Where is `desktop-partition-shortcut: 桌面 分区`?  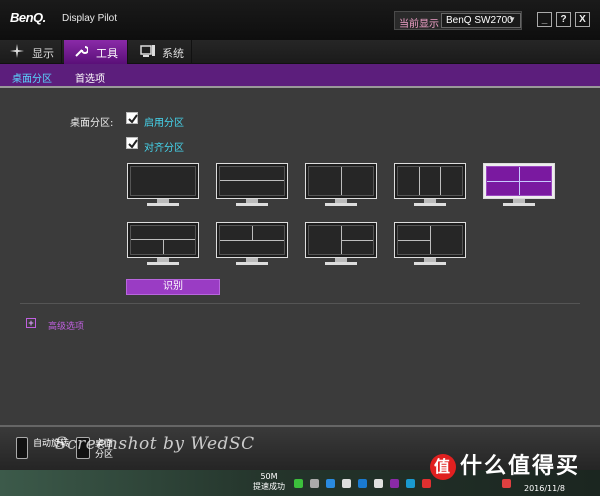
desktop-partition-shortcut: 桌面 分区 is located at coordinates (104, 450).